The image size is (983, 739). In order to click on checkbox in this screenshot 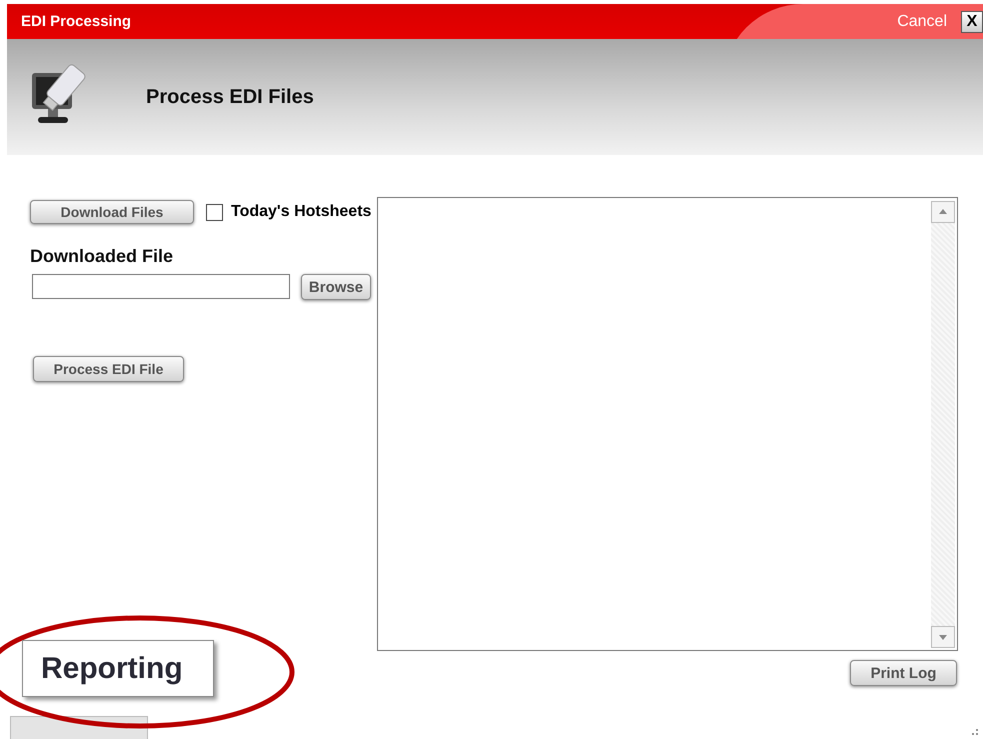, I will do `click(214, 212)`.